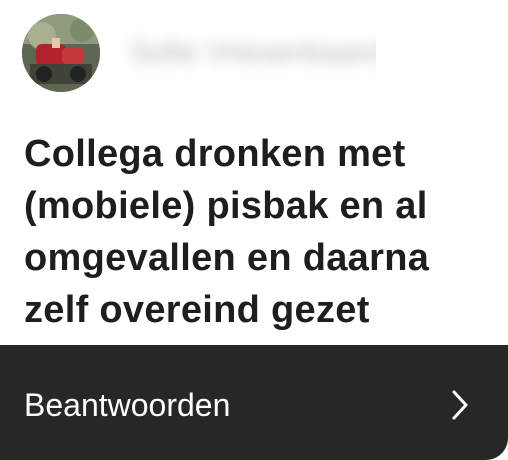  I want to click on chevron-right-icon, so click(460, 405).